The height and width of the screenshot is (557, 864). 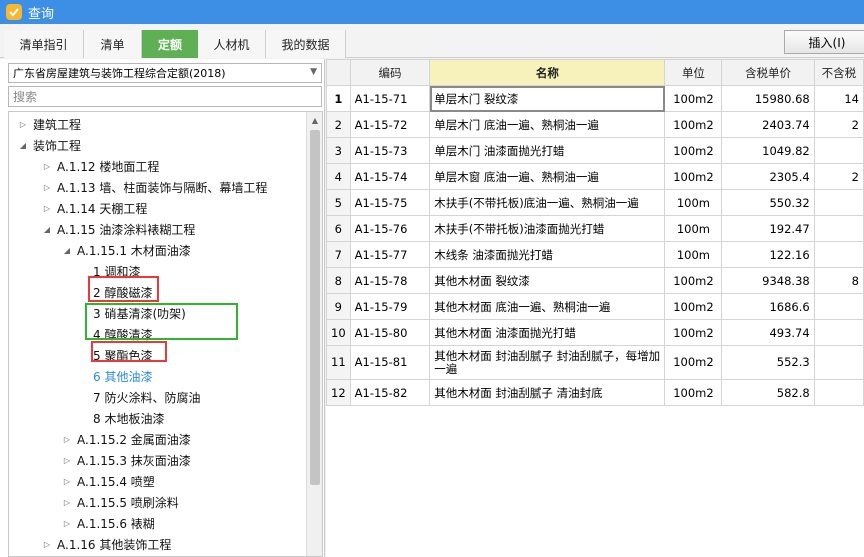 What do you see at coordinates (338, 280) in the screenshot?
I see `row-number: 8` at bounding box center [338, 280].